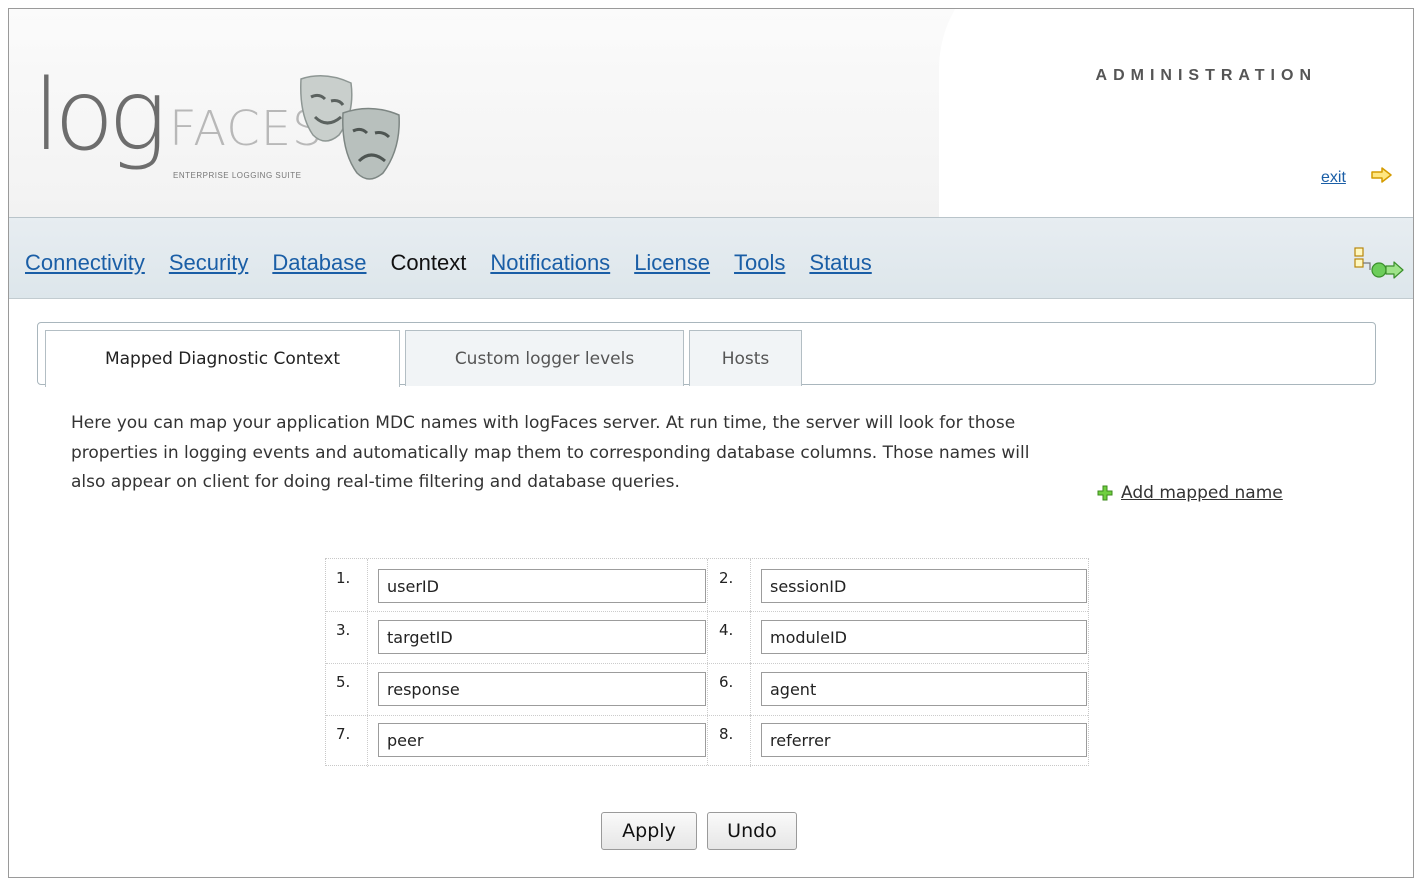  Describe the element at coordinates (649, 831) in the screenshot. I see `apply-button: Apply` at that location.